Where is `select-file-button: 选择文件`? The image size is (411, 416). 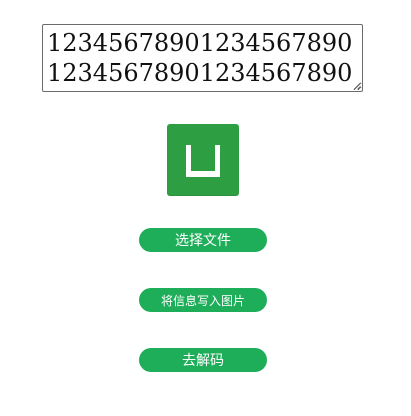
select-file-button: 选择文件 is located at coordinates (203, 240).